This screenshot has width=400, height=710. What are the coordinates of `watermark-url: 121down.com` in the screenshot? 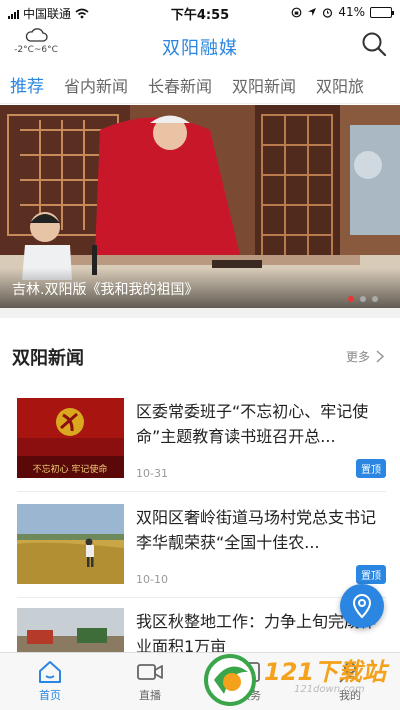 It's located at (329, 689).